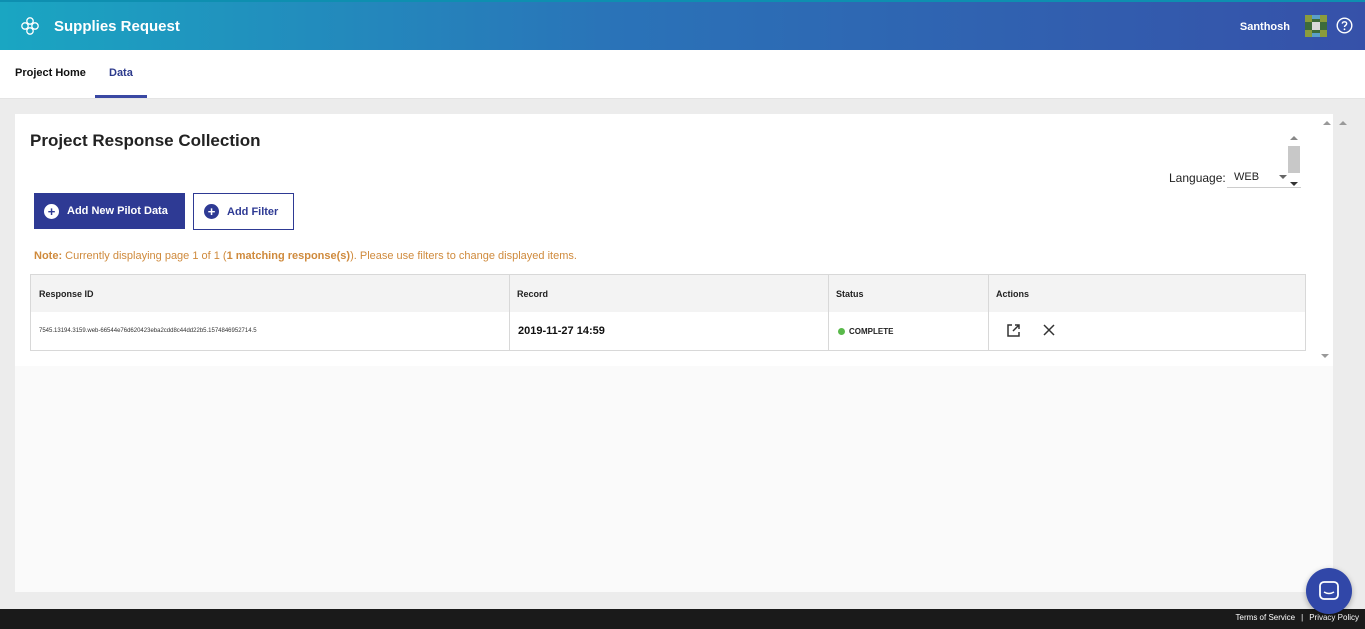 This screenshot has width=1365, height=629. Describe the element at coordinates (1297, 617) in the screenshot. I see `footer-links: Terms of Service | Privacy Policy` at that location.